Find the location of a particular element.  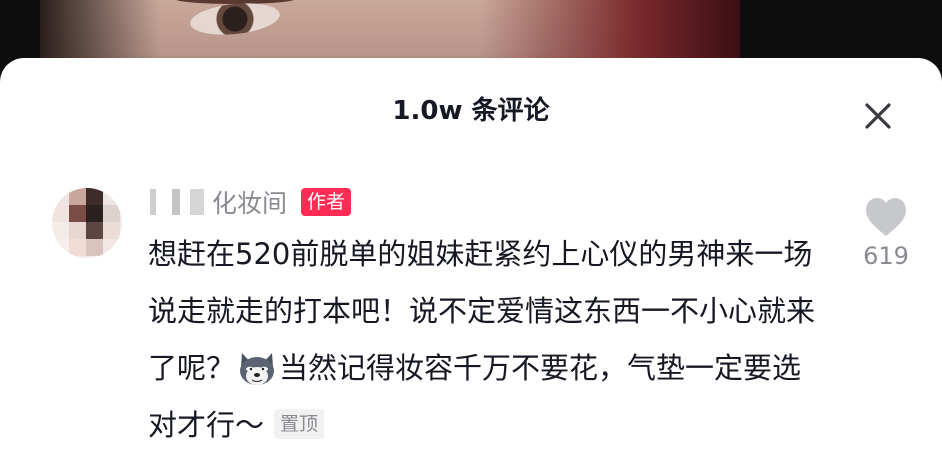

username-blurred-part is located at coordinates (177, 202).